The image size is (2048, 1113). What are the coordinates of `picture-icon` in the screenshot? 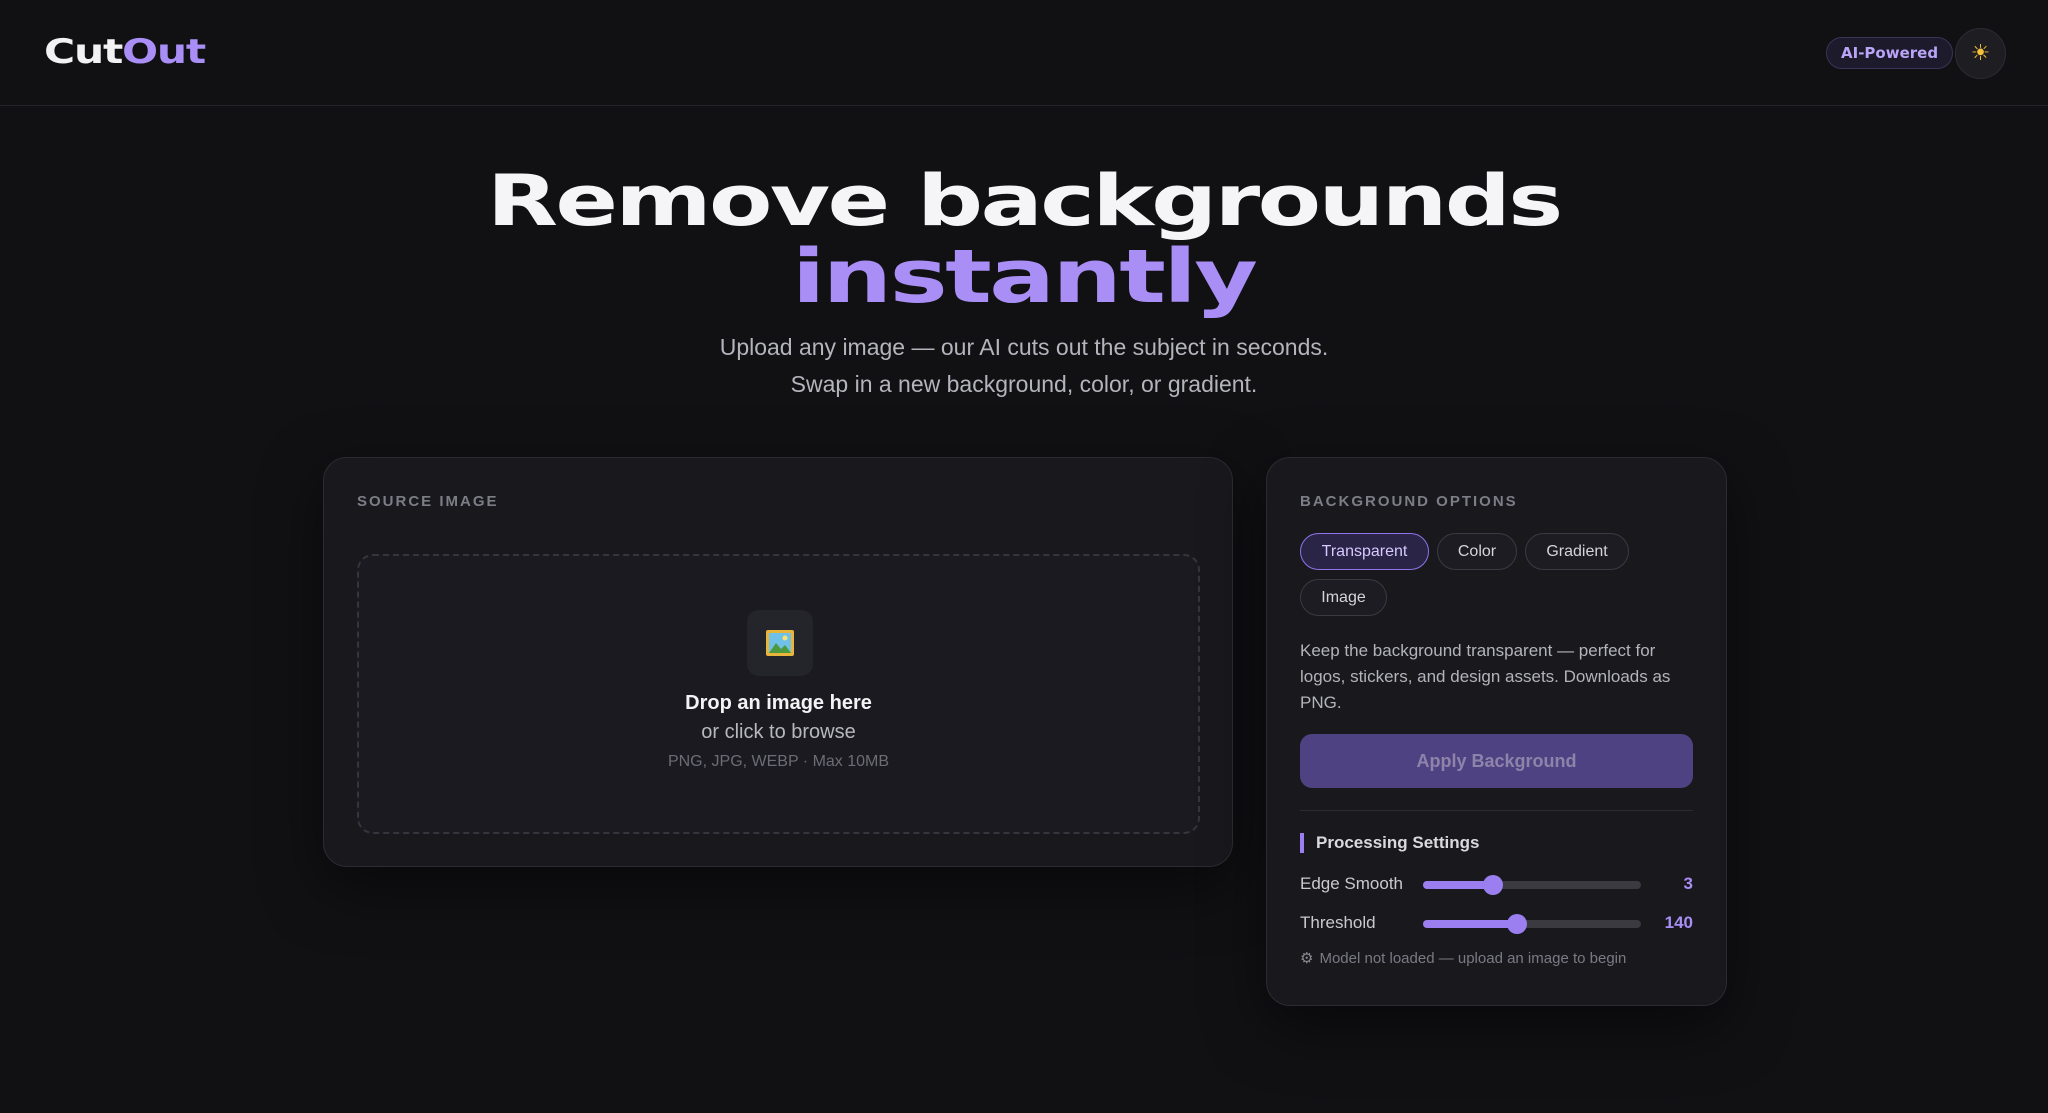 It's located at (780, 643).